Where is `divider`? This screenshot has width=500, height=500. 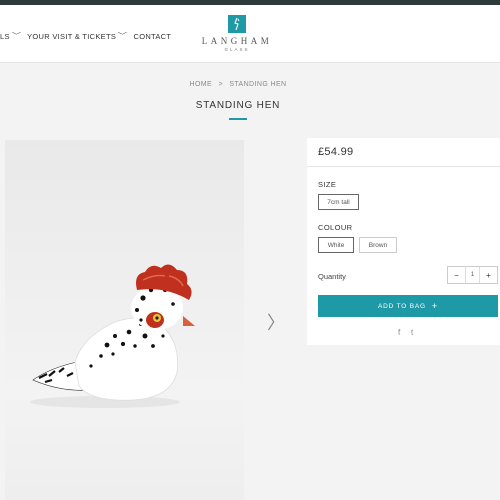
divider is located at coordinates (403, 166).